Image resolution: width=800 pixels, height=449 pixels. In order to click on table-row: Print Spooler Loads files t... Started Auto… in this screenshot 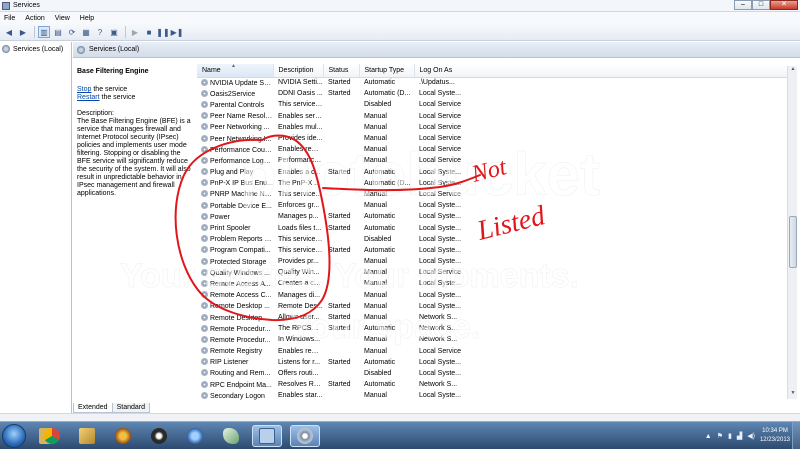, I will do `click(492, 227)`.